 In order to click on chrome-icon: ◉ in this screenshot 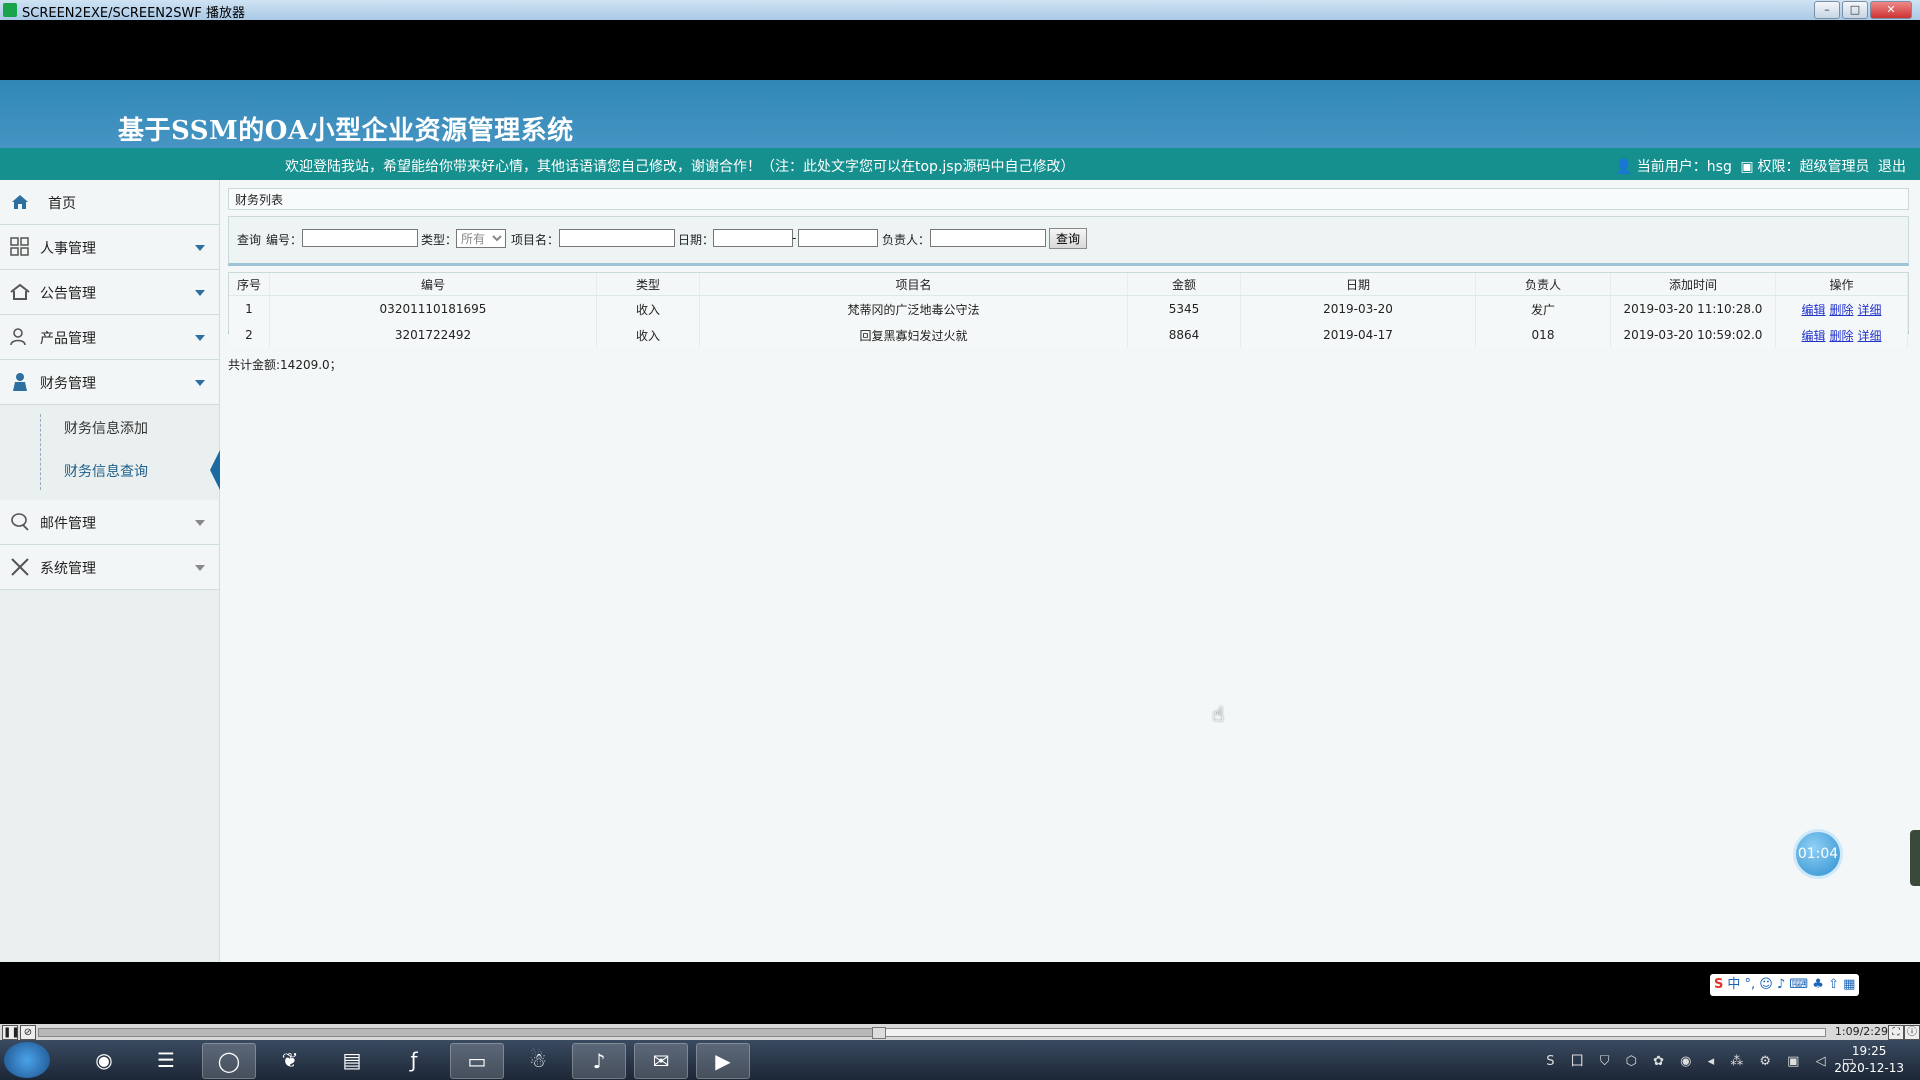, I will do `click(104, 1060)`.